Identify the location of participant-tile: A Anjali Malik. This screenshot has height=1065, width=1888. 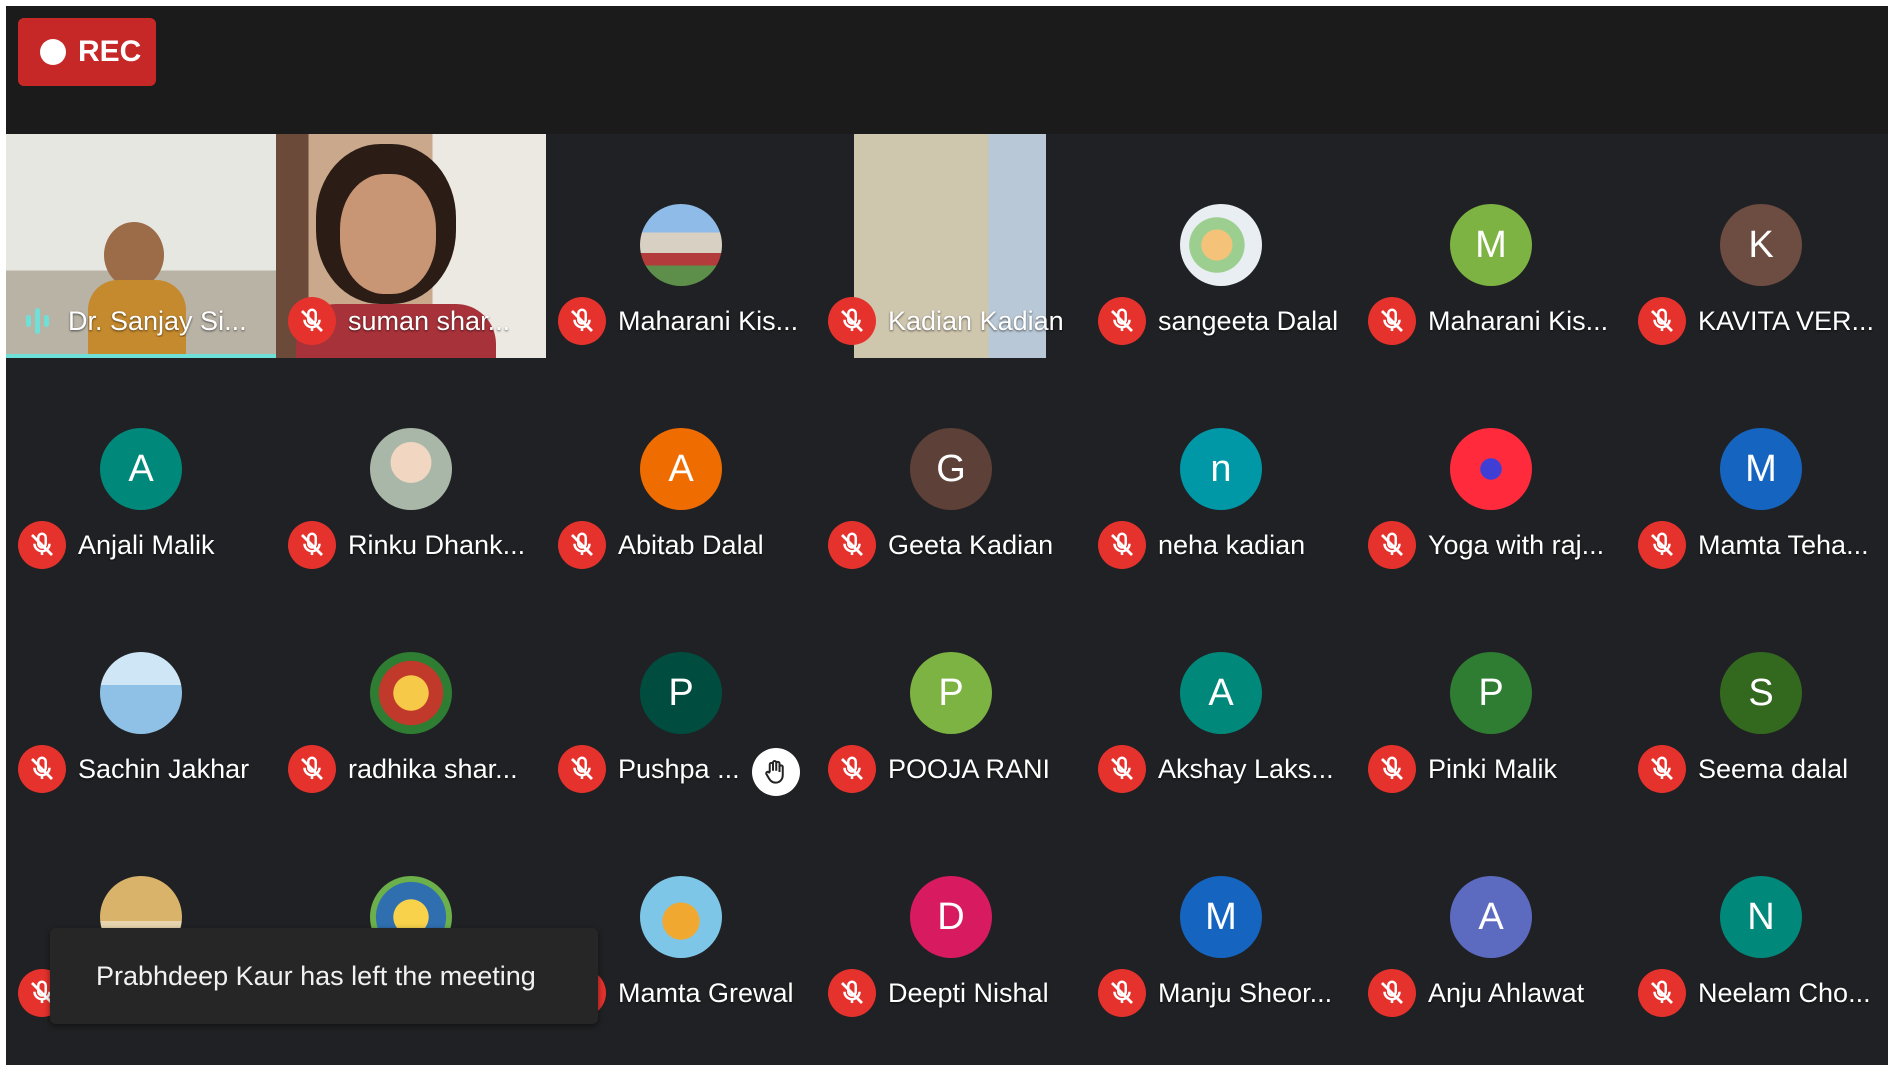
(141, 470).